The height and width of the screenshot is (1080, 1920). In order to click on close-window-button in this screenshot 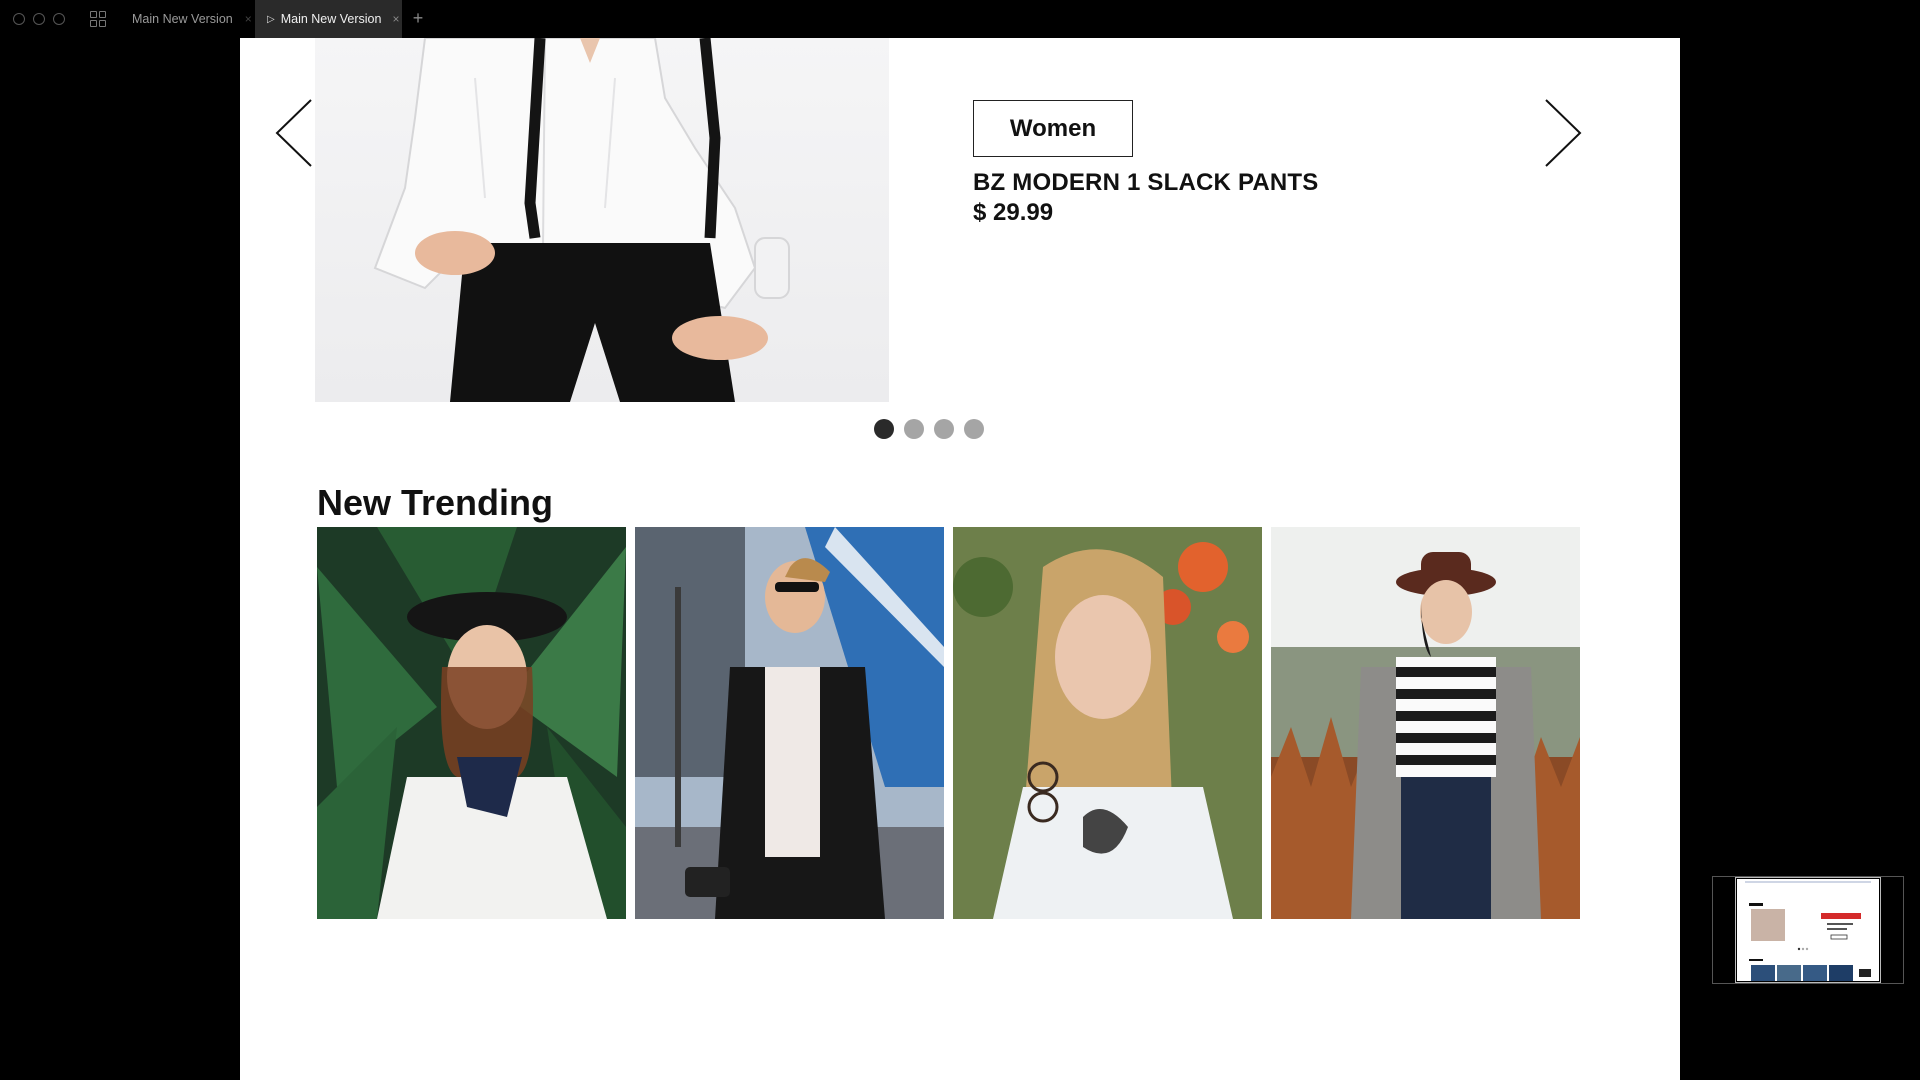, I will do `click(19, 19)`.